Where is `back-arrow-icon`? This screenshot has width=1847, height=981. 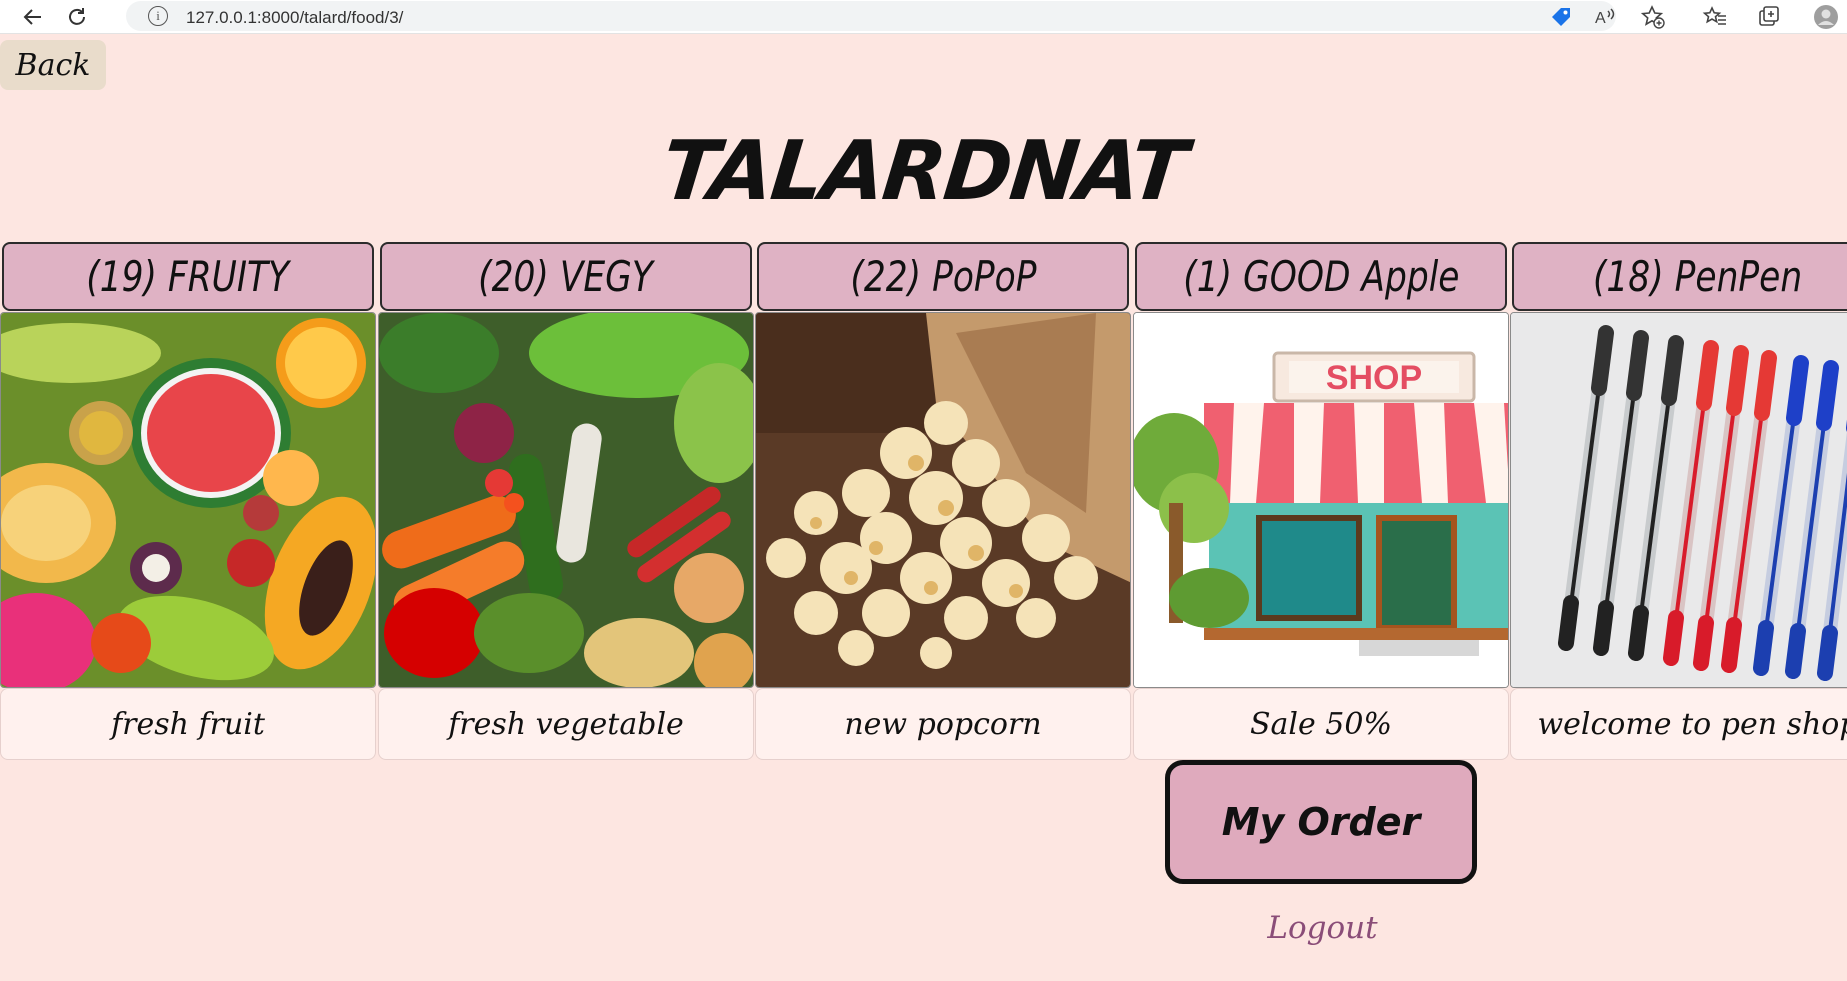 back-arrow-icon is located at coordinates (33, 17).